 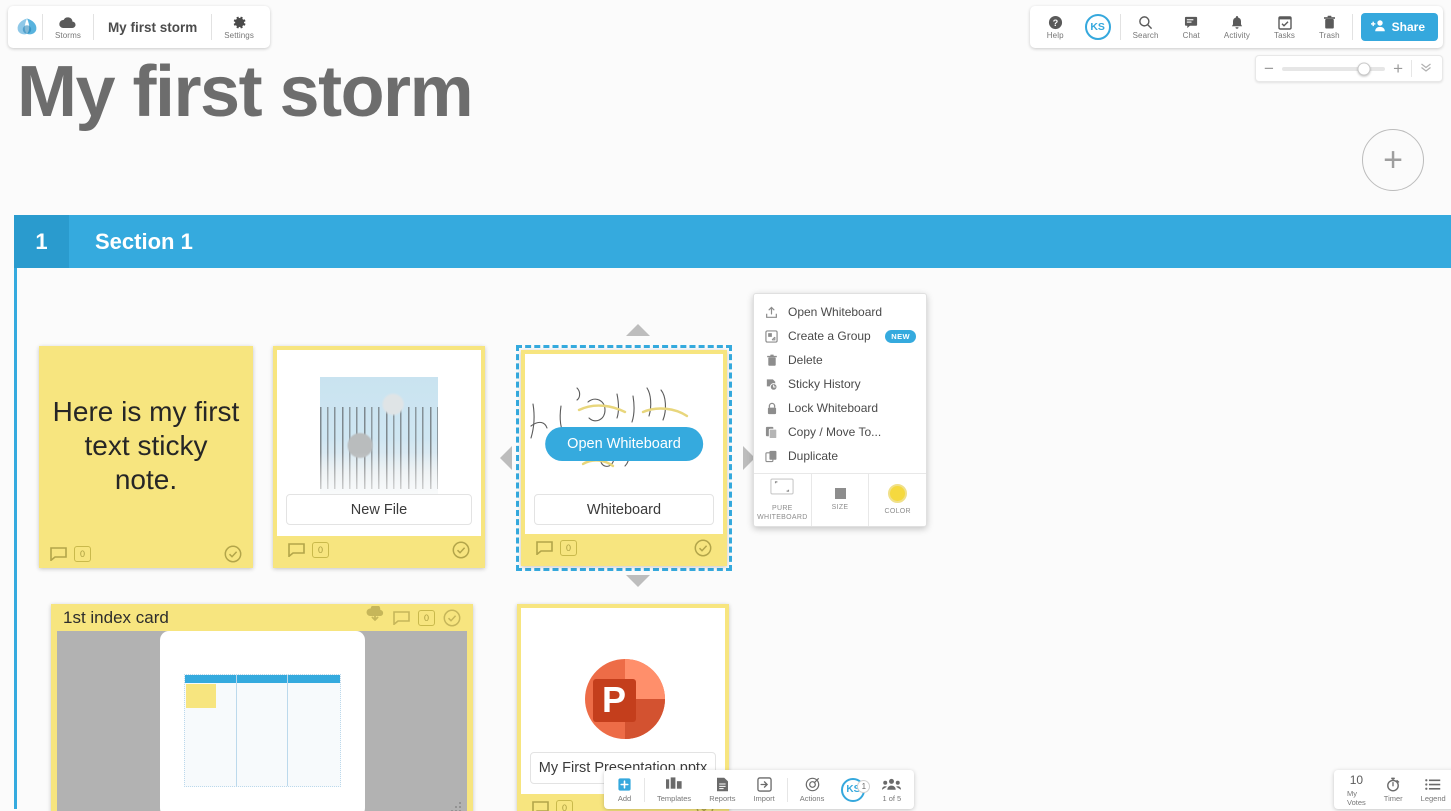 I want to click on avatar-notification-badge: 1, so click(x=864, y=786).